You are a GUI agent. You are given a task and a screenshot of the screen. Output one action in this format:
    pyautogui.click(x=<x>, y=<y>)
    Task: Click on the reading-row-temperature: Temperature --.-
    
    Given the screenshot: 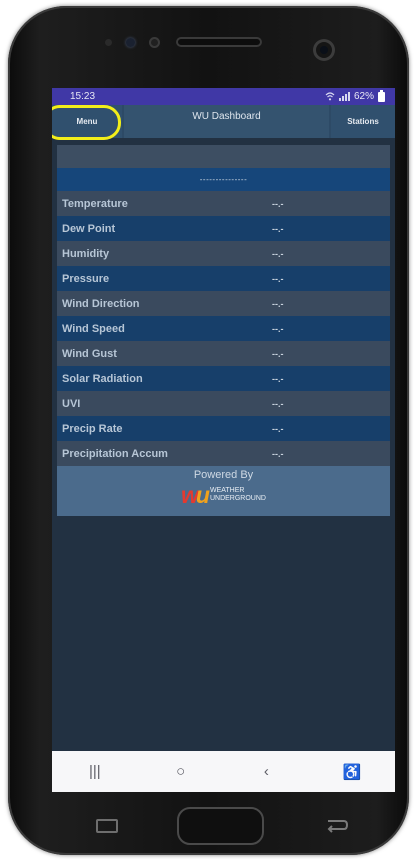 What is the action you would take?
    pyautogui.click(x=223, y=203)
    